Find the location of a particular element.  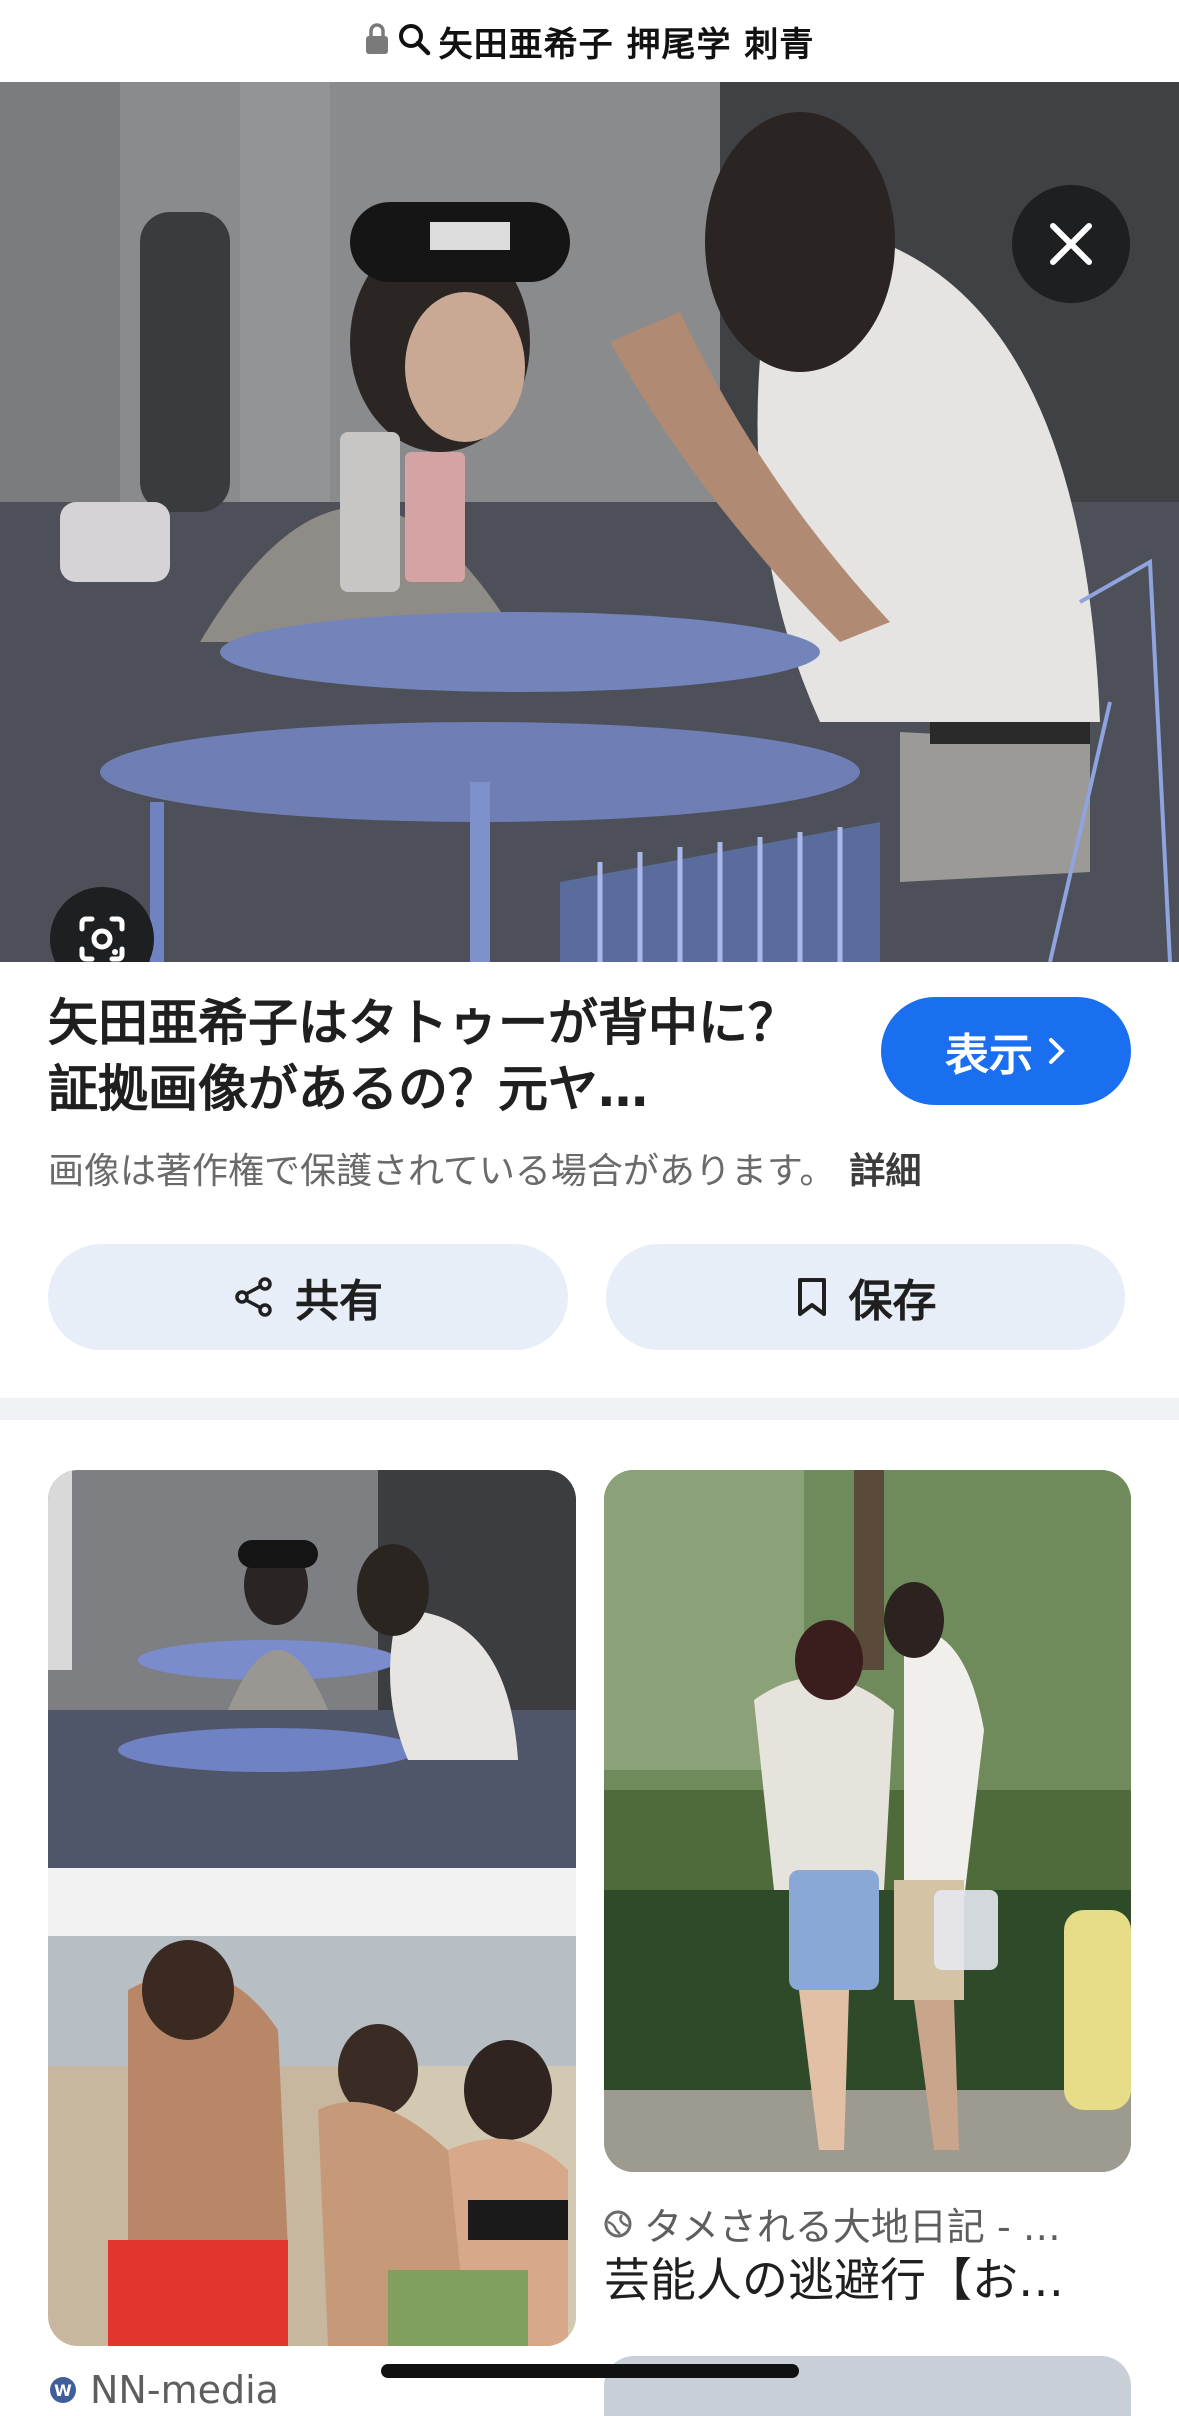

wordpress-icon: W is located at coordinates (63, 2390).